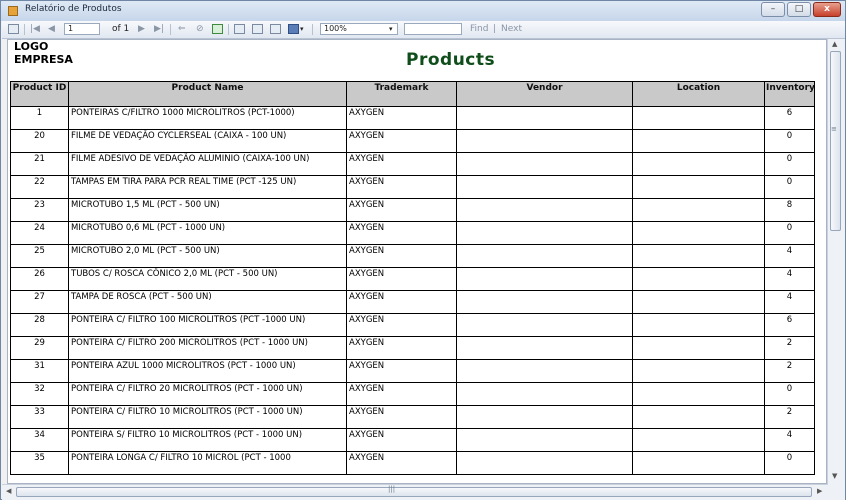 This screenshot has height=500, width=846. I want to click on product-id-cell: 22, so click(39, 187).